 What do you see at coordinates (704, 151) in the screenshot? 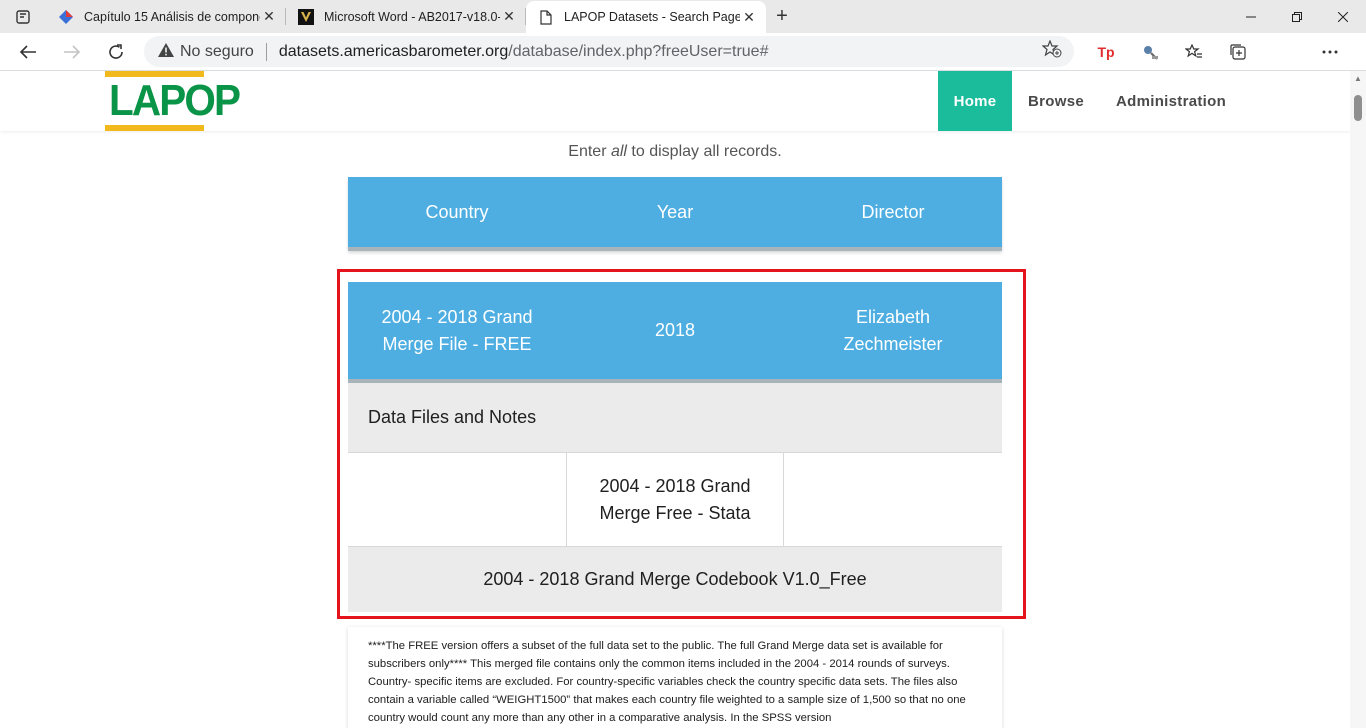
I see `hint-after: to display all records.` at bounding box center [704, 151].